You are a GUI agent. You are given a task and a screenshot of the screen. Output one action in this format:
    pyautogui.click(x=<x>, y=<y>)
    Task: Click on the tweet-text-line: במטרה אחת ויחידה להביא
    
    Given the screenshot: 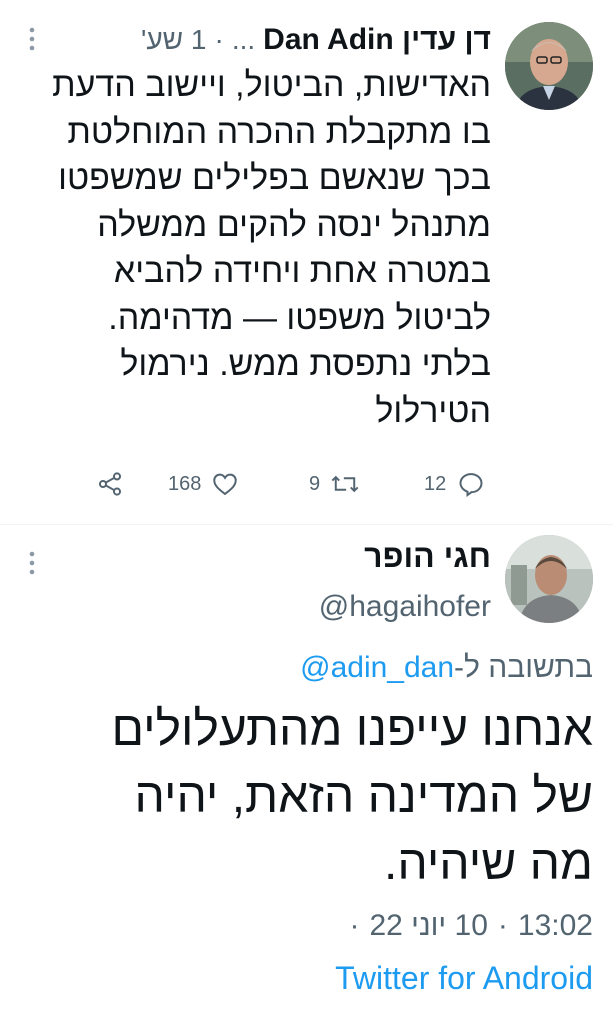 What is the action you would take?
    pyautogui.click(x=302, y=271)
    